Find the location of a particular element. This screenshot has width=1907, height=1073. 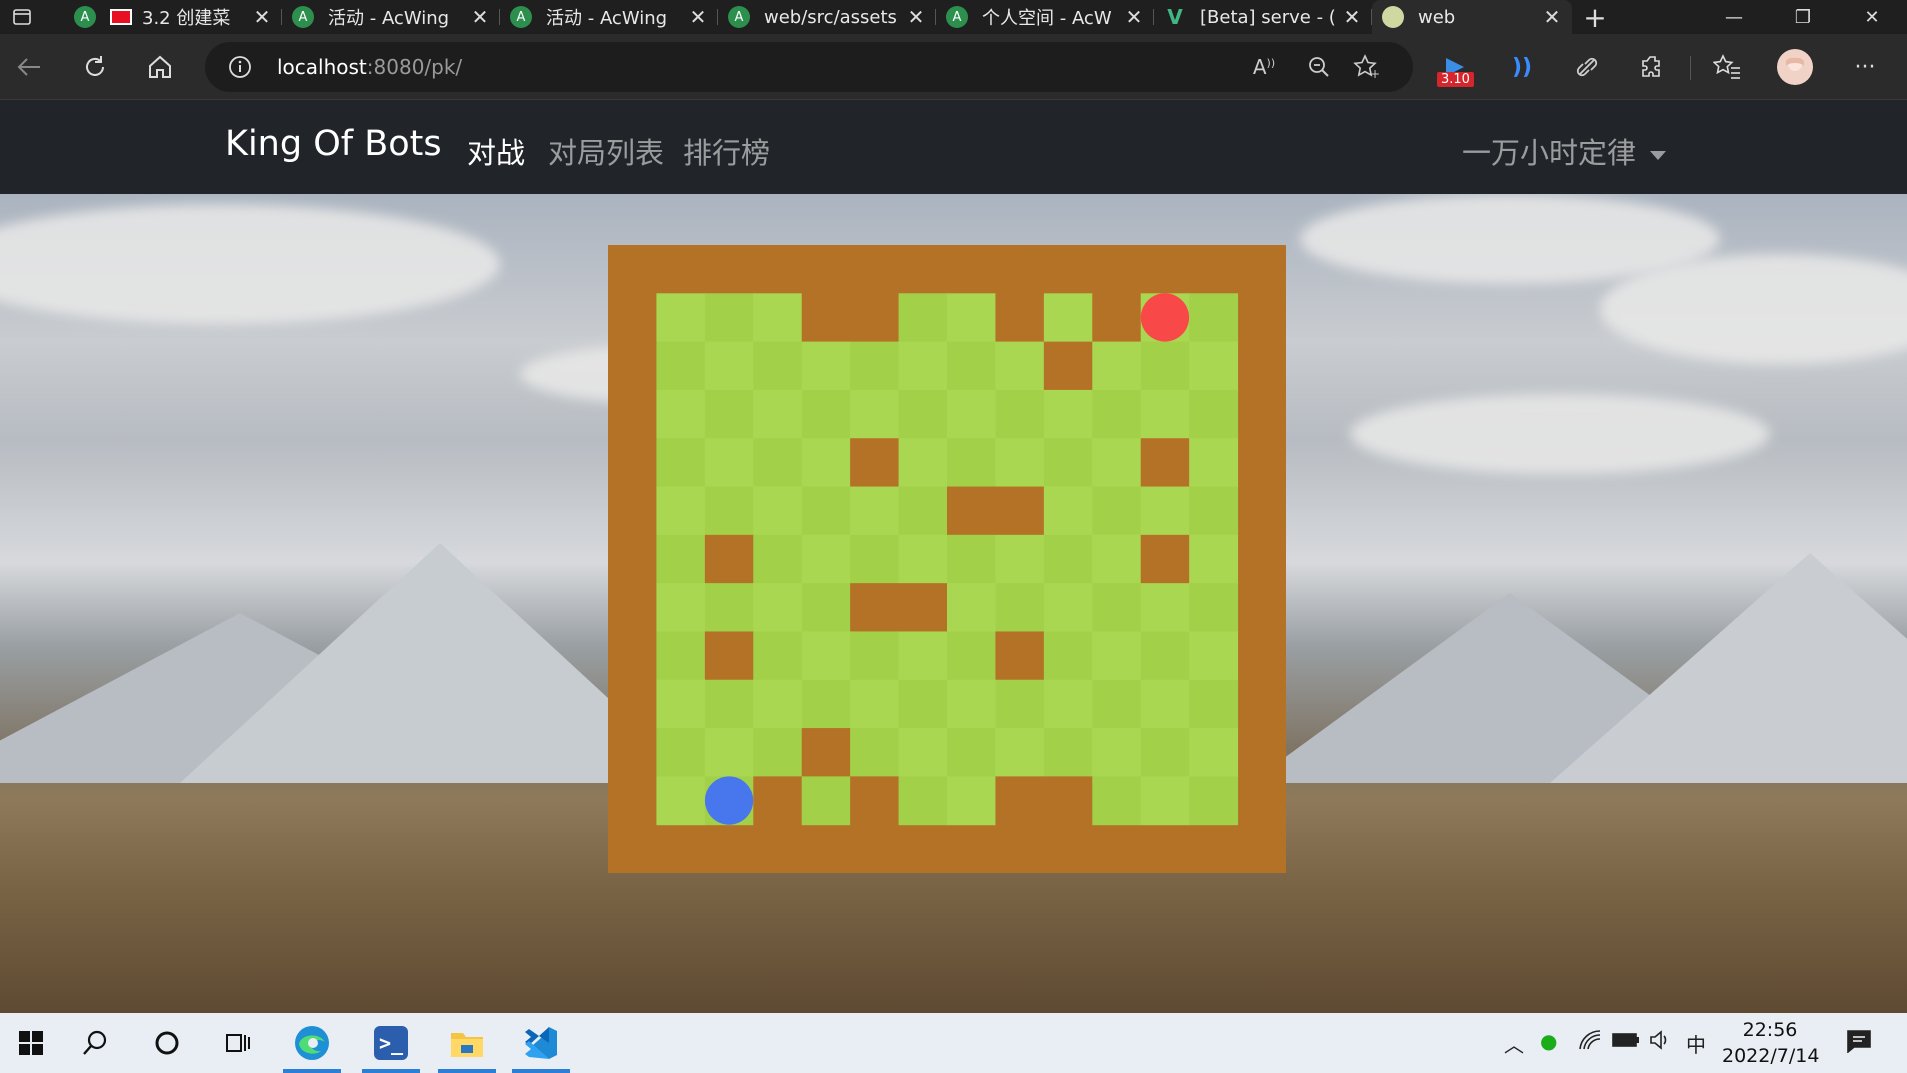

wechat-icon: ● is located at coordinates (1548, 1041).